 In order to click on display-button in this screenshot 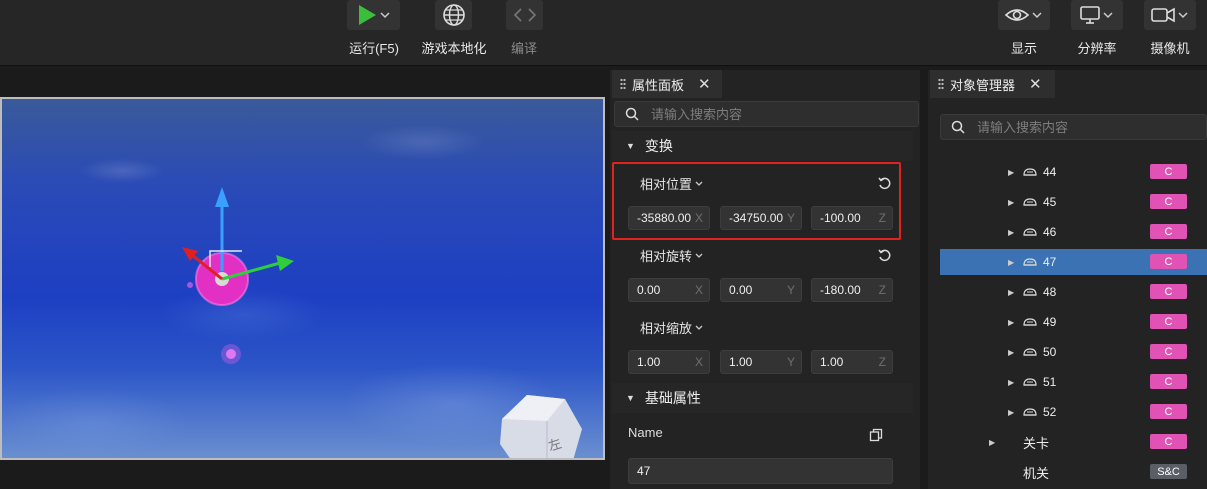, I will do `click(1024, 15)`.